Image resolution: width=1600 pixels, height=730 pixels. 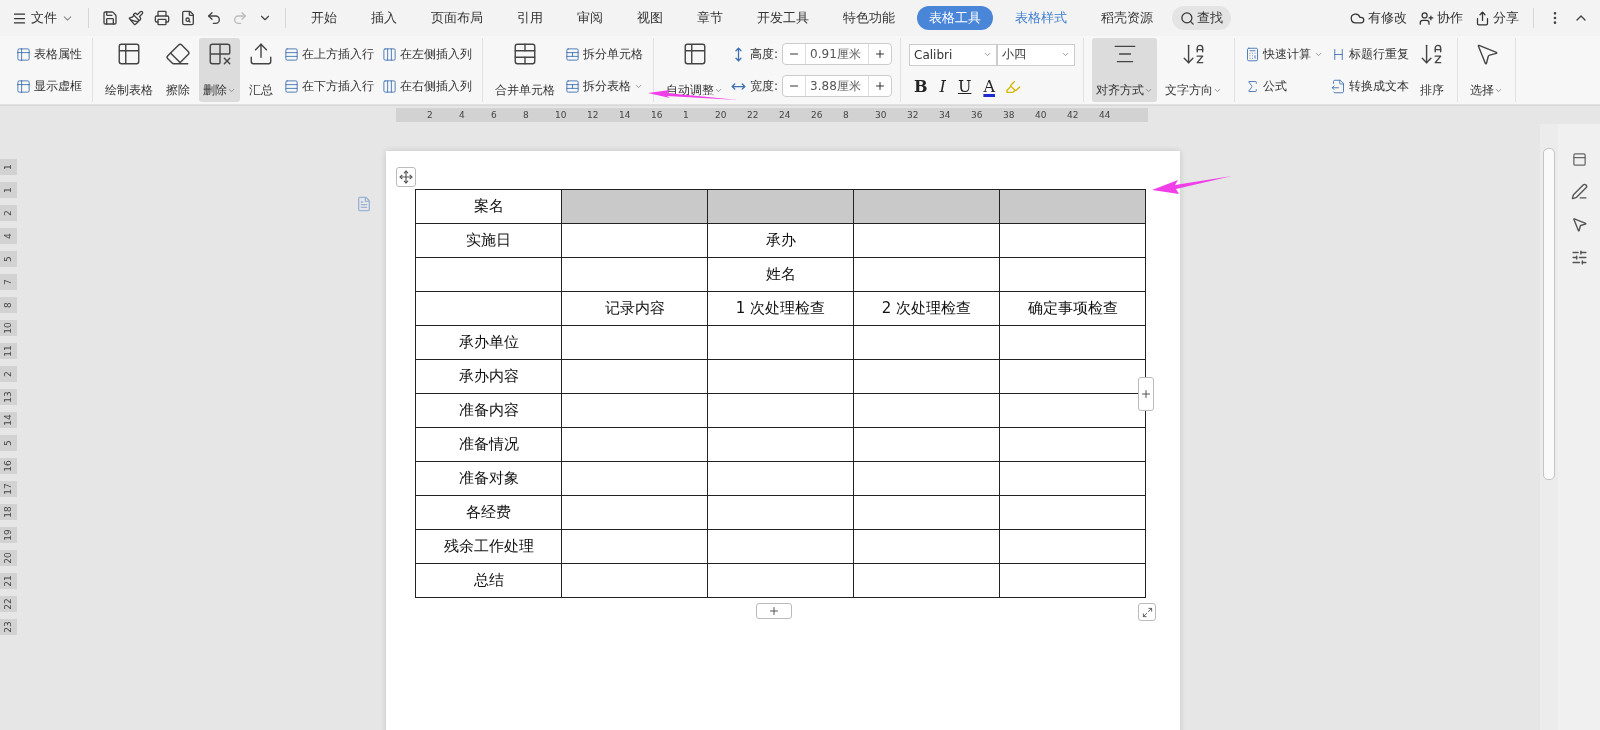 What do you see at coordinates (1441, 18) in the screenshot?
I see `top-action-button: 协作` at bounding box center [1441, 18].